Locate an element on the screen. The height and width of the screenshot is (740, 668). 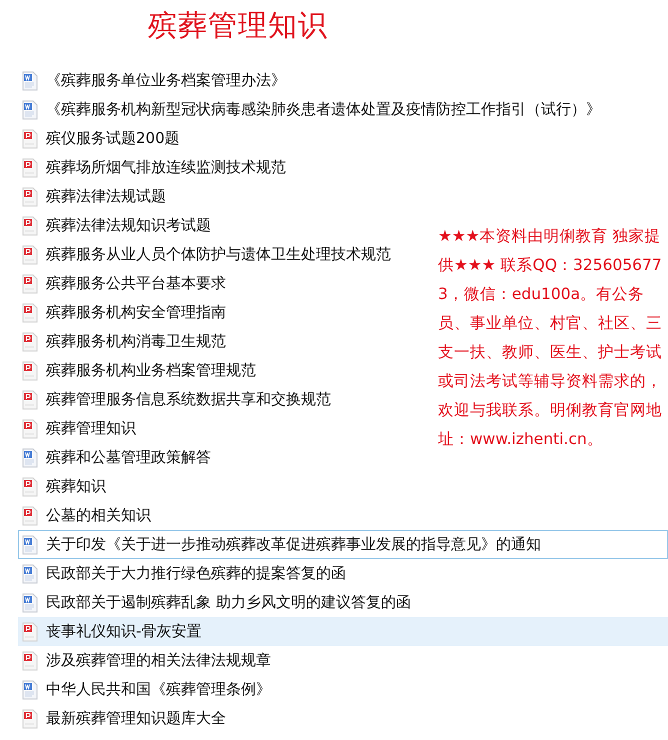
file-row: 殡葬服务机构业务档案管理规范 is located at coordinates (140, 370).